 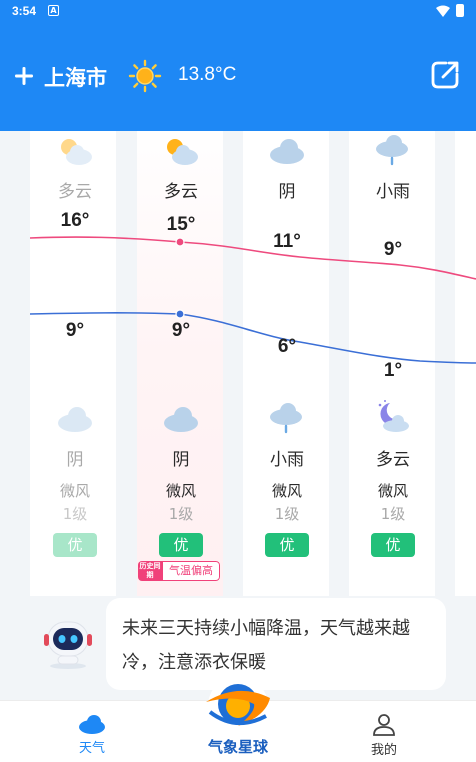 I want to click on night-weather: 小雨, so click(x=287, y=460).